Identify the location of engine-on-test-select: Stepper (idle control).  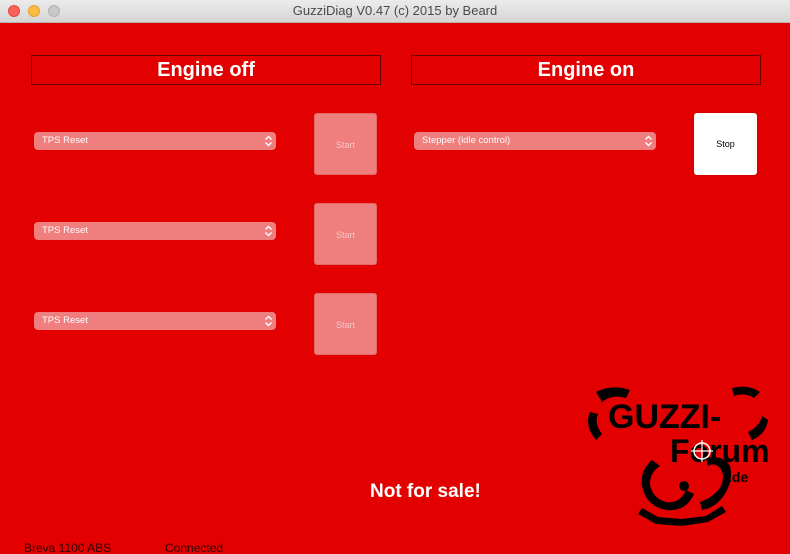
(535, 141).